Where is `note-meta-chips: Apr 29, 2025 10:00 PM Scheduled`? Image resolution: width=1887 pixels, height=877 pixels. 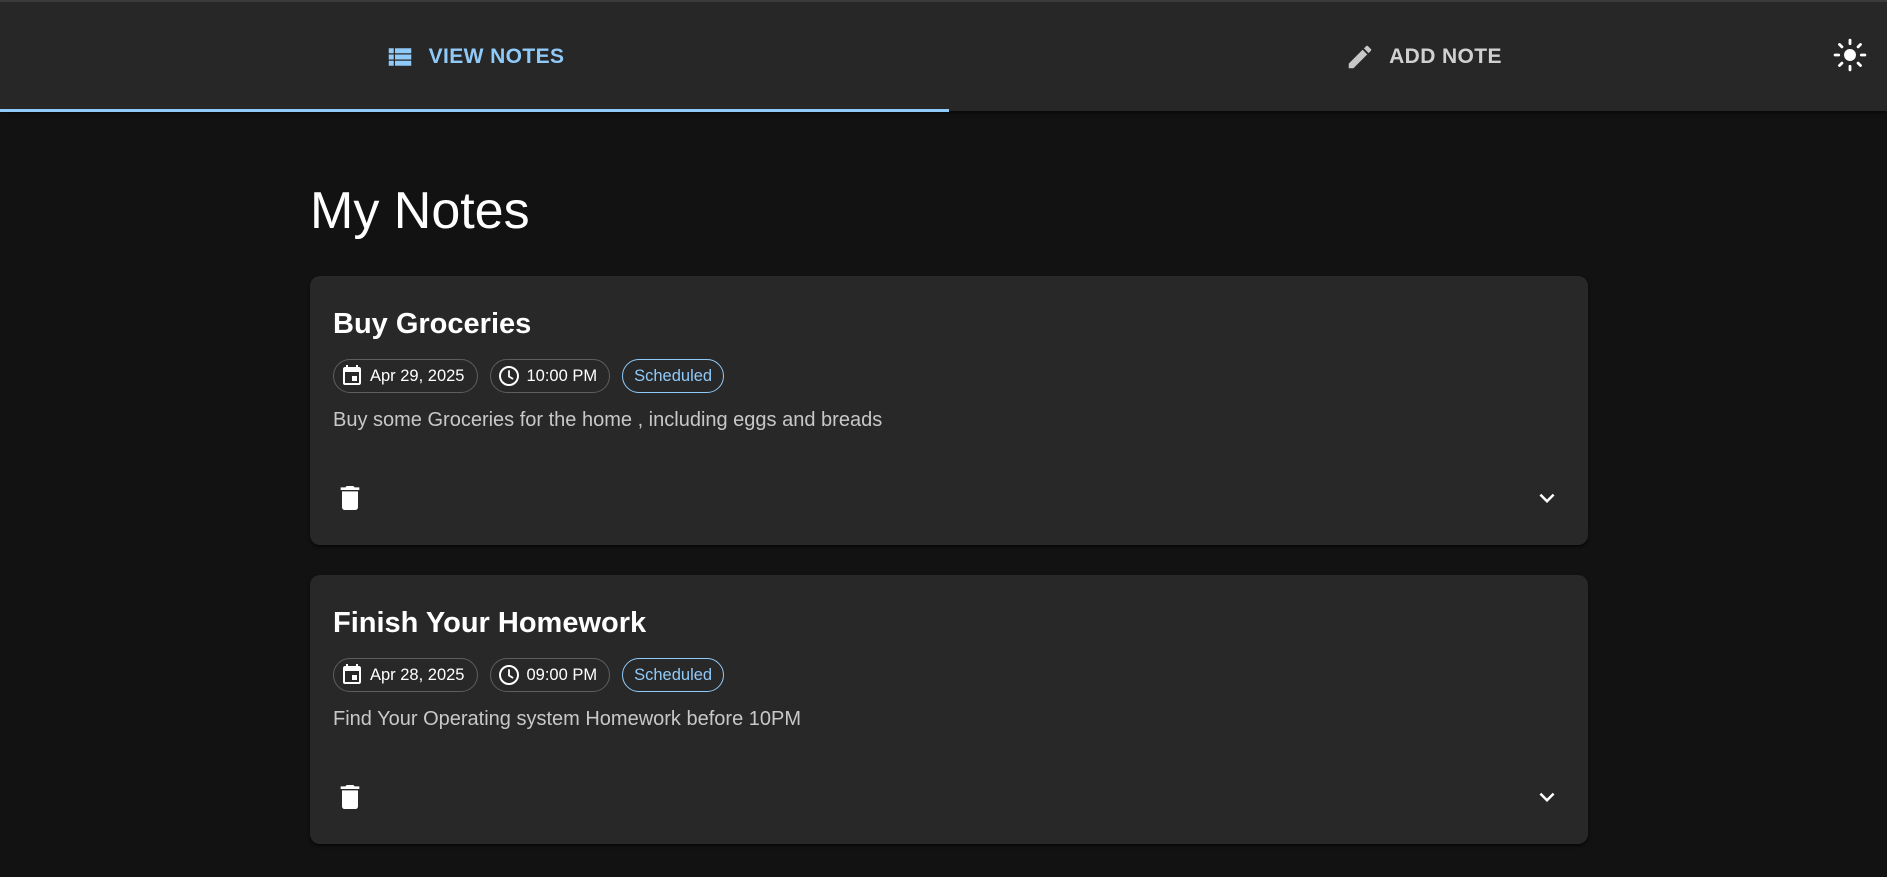 note-meta-chips: Apr 29, 2025 10:00 PM Scheduled is located at coordinates (529, 376).